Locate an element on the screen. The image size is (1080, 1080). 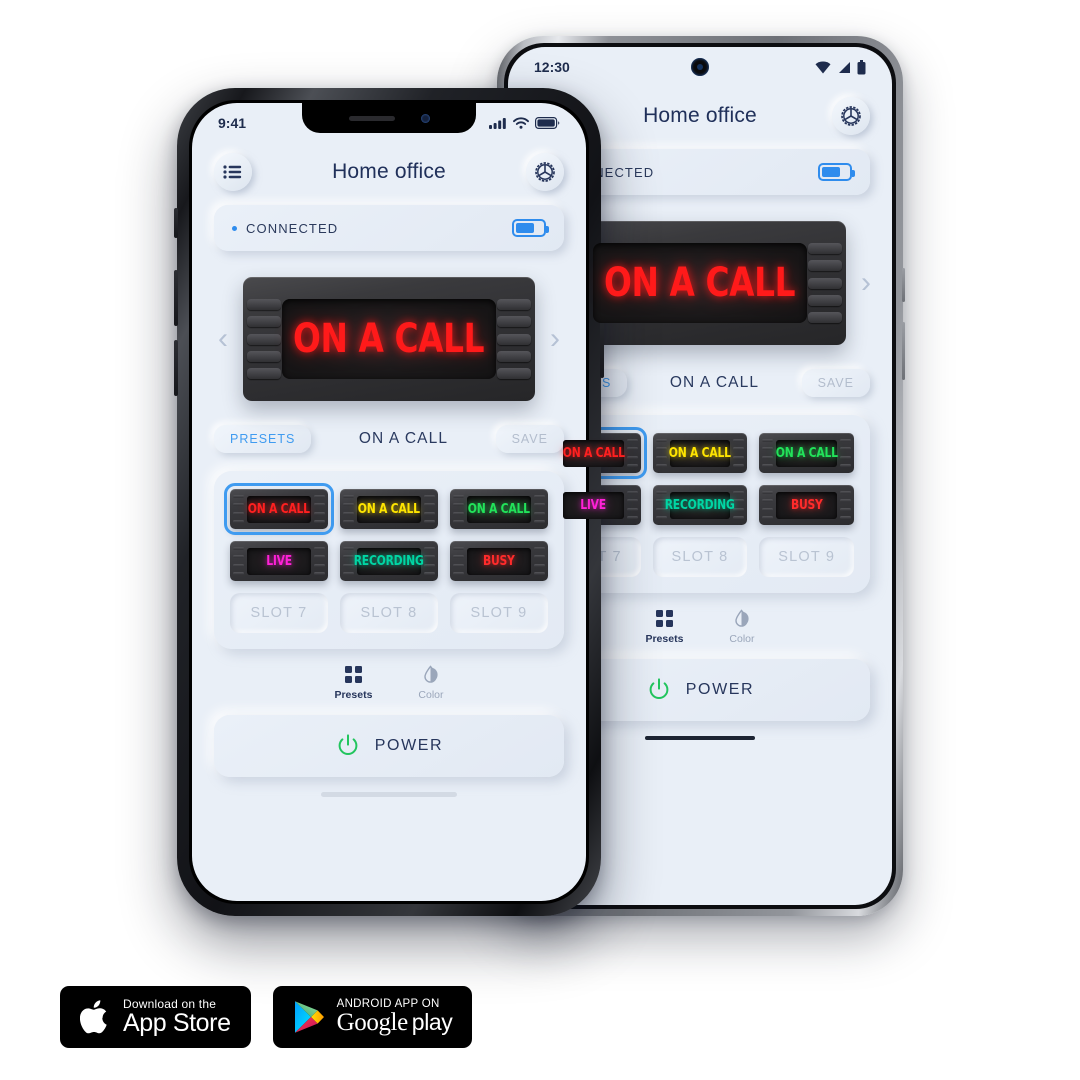
gear-icon is located at coordinates (851, 116).